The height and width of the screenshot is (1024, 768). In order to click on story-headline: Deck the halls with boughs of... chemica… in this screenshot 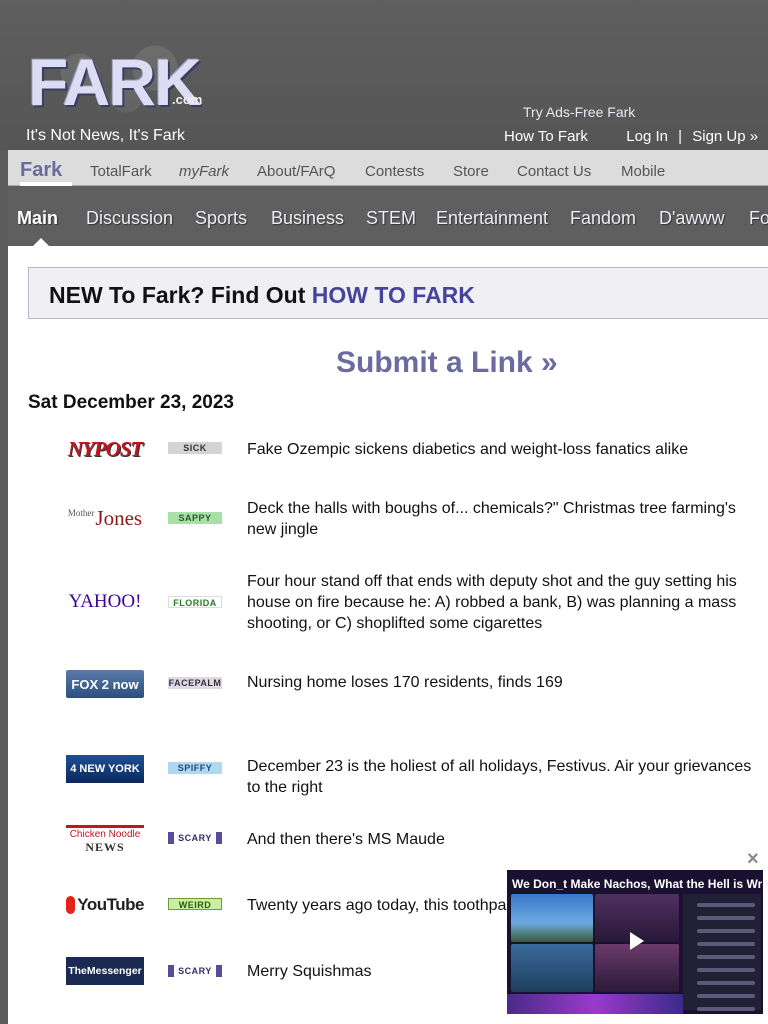, I will do `click(503, 519)`.